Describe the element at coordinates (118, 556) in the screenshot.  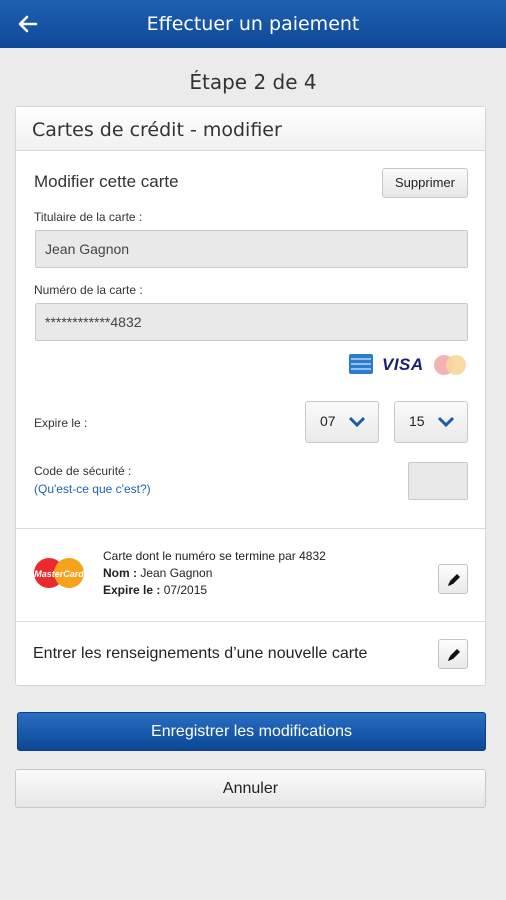
I see `saved-card-number-prefix: Carte` at that location.